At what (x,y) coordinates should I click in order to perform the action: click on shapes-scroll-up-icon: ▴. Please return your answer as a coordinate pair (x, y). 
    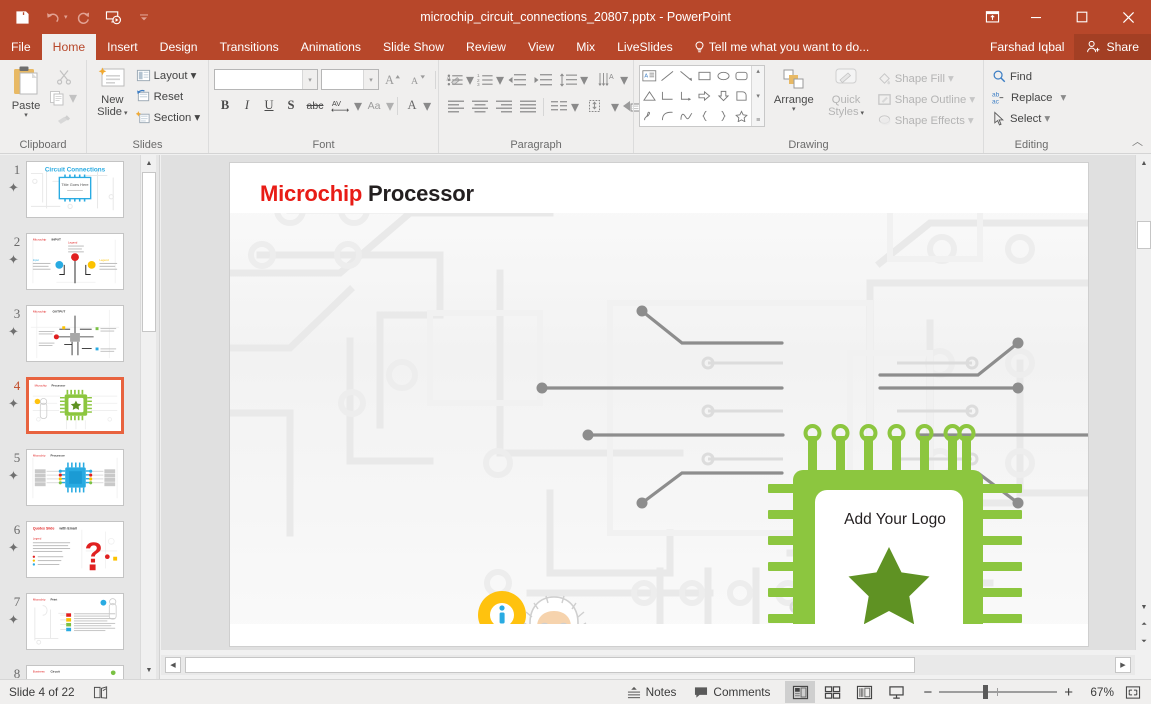
    Looking at the image, I should click on (758, 71).